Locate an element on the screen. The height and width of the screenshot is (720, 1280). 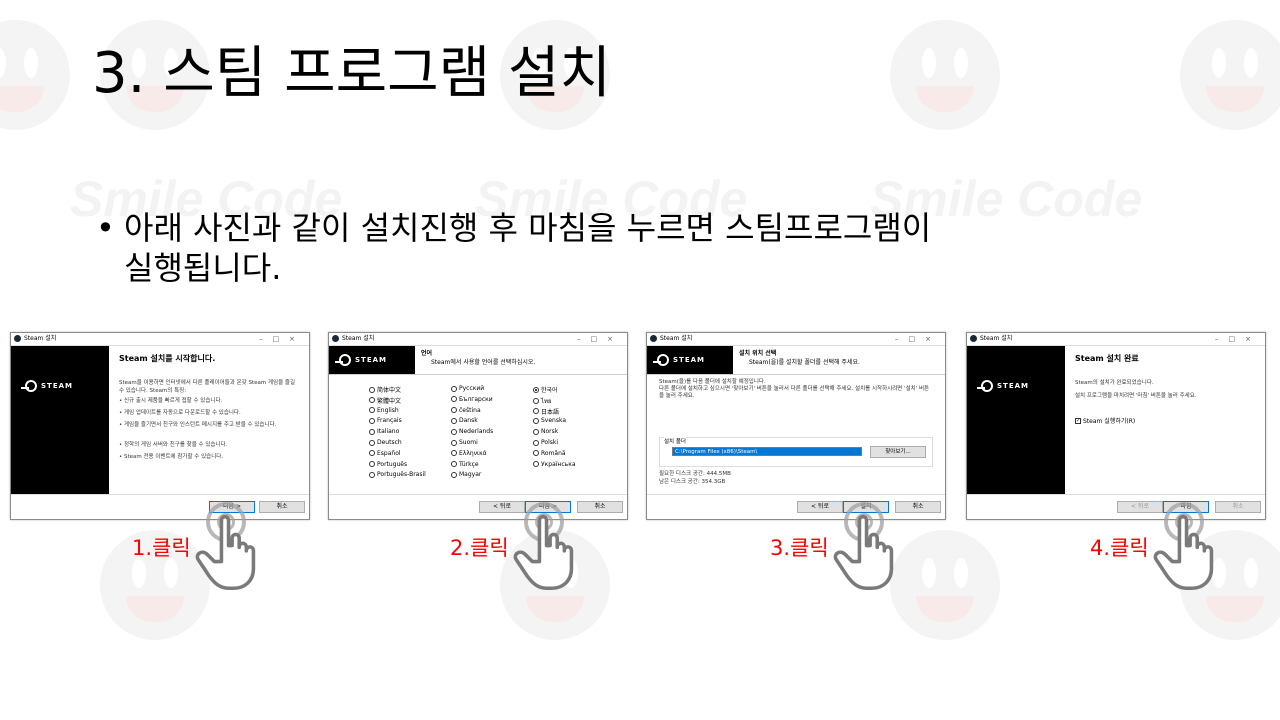
language-option: Suomi is located at coordinates (464, 442).